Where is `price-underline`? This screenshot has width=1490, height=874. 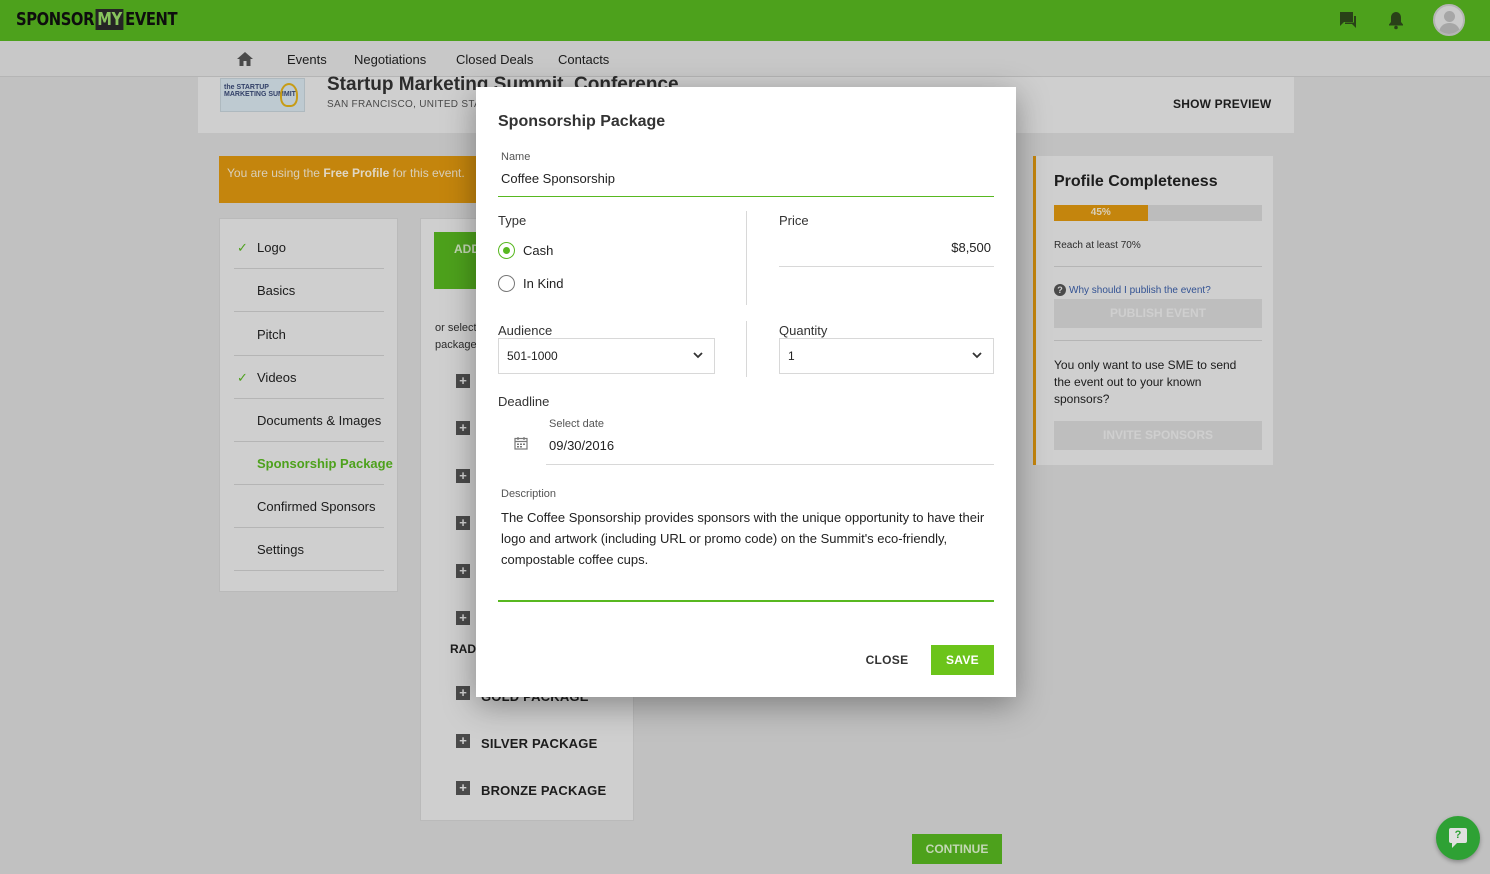 price-underline is located at coordinates (886, 266).